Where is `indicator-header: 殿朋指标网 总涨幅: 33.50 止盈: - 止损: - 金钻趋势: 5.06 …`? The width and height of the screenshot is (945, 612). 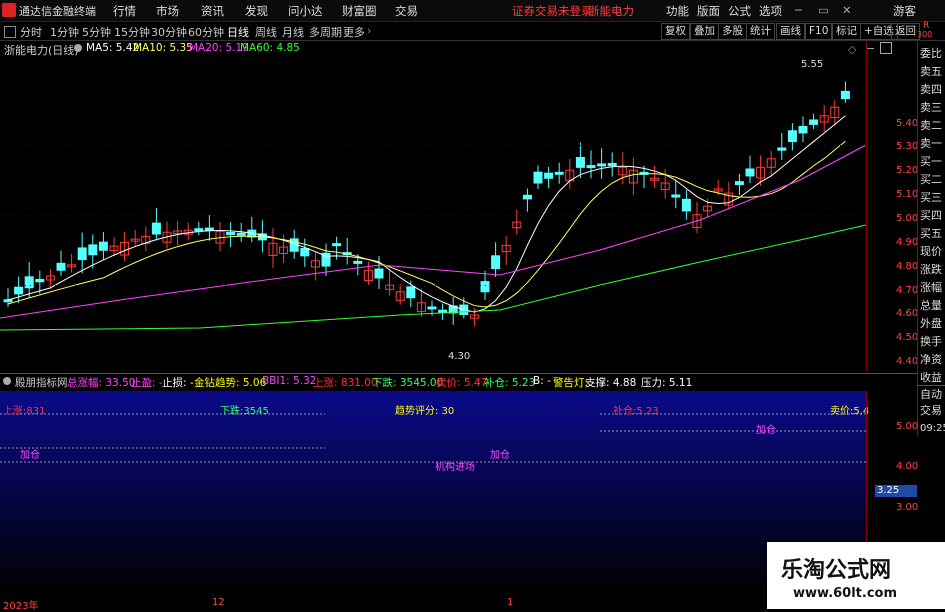
indicator-header: 殿朋指标网 总涨幅: 33.50 止盈: - 止损: - 金钻趋势: 5.06 … is located at coordinates (458, 381).